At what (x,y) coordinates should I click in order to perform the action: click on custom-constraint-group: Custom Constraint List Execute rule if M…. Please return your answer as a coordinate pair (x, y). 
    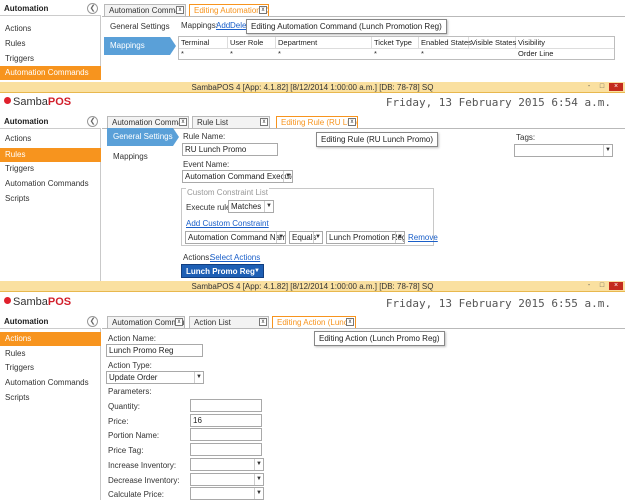
    Looking at the image, I should click on (309, 217).